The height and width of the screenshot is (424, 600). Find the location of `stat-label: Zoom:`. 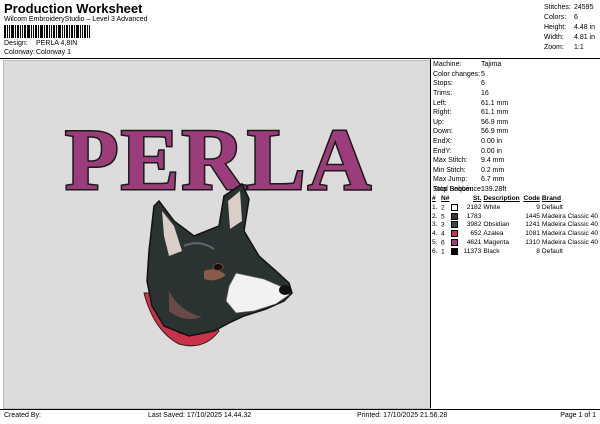

stat-label: Zoom: is located at coordinates (554, 48).